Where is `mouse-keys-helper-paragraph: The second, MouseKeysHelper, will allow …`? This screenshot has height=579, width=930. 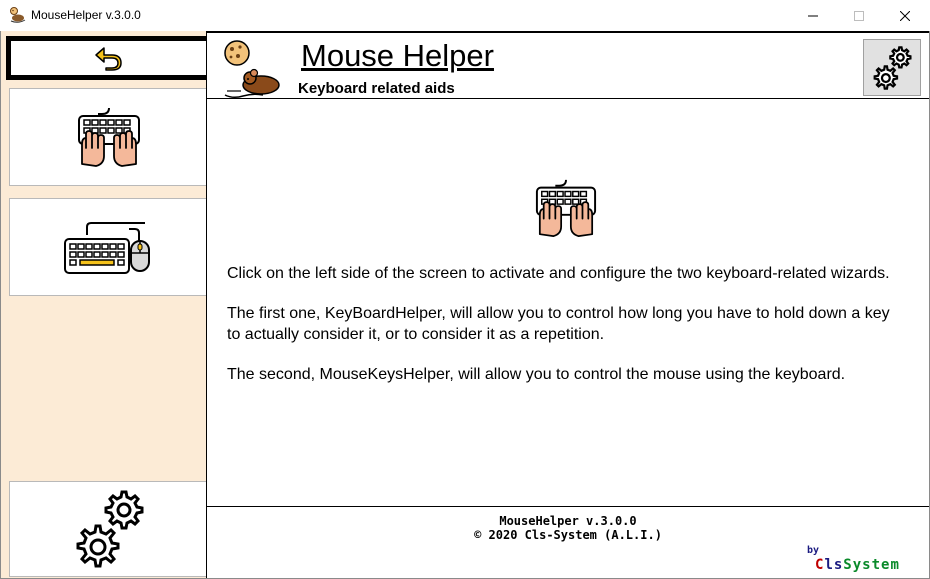 mouse-keys-helper-paragraph: The second, MouseKeysHelper, will allow … is located at coordinates (536, 374).